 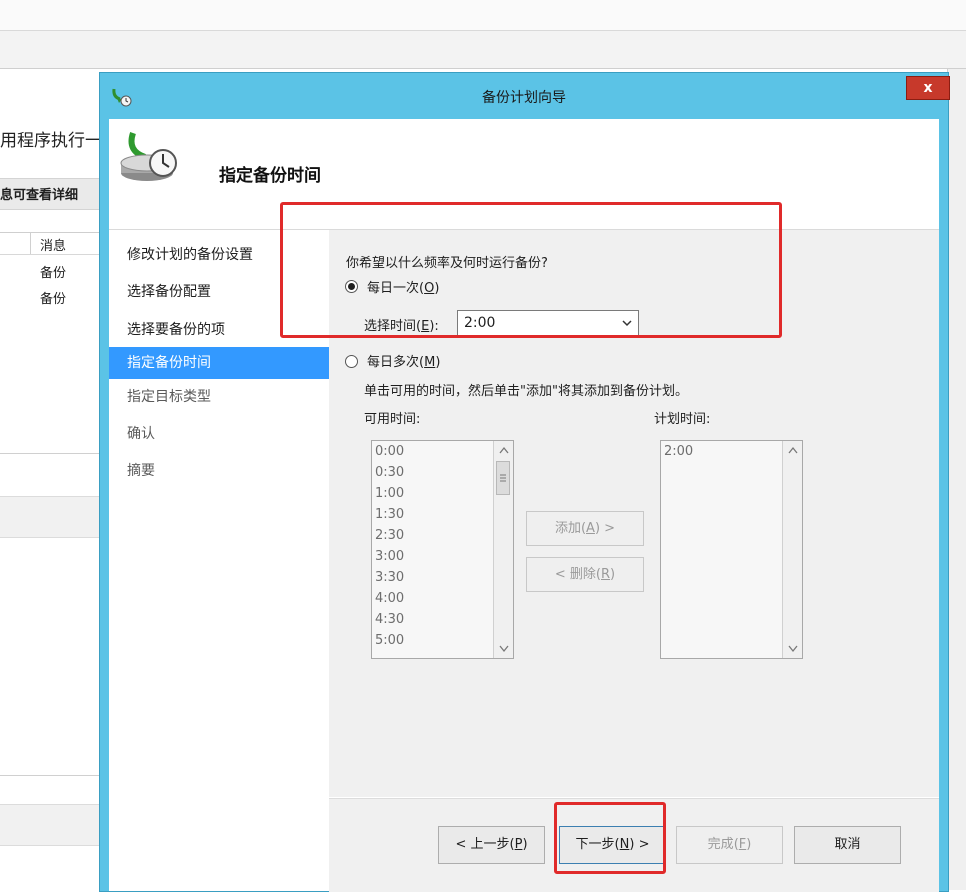 I want to click on back-button: < 上一步(P), so click(x=491, y=845).